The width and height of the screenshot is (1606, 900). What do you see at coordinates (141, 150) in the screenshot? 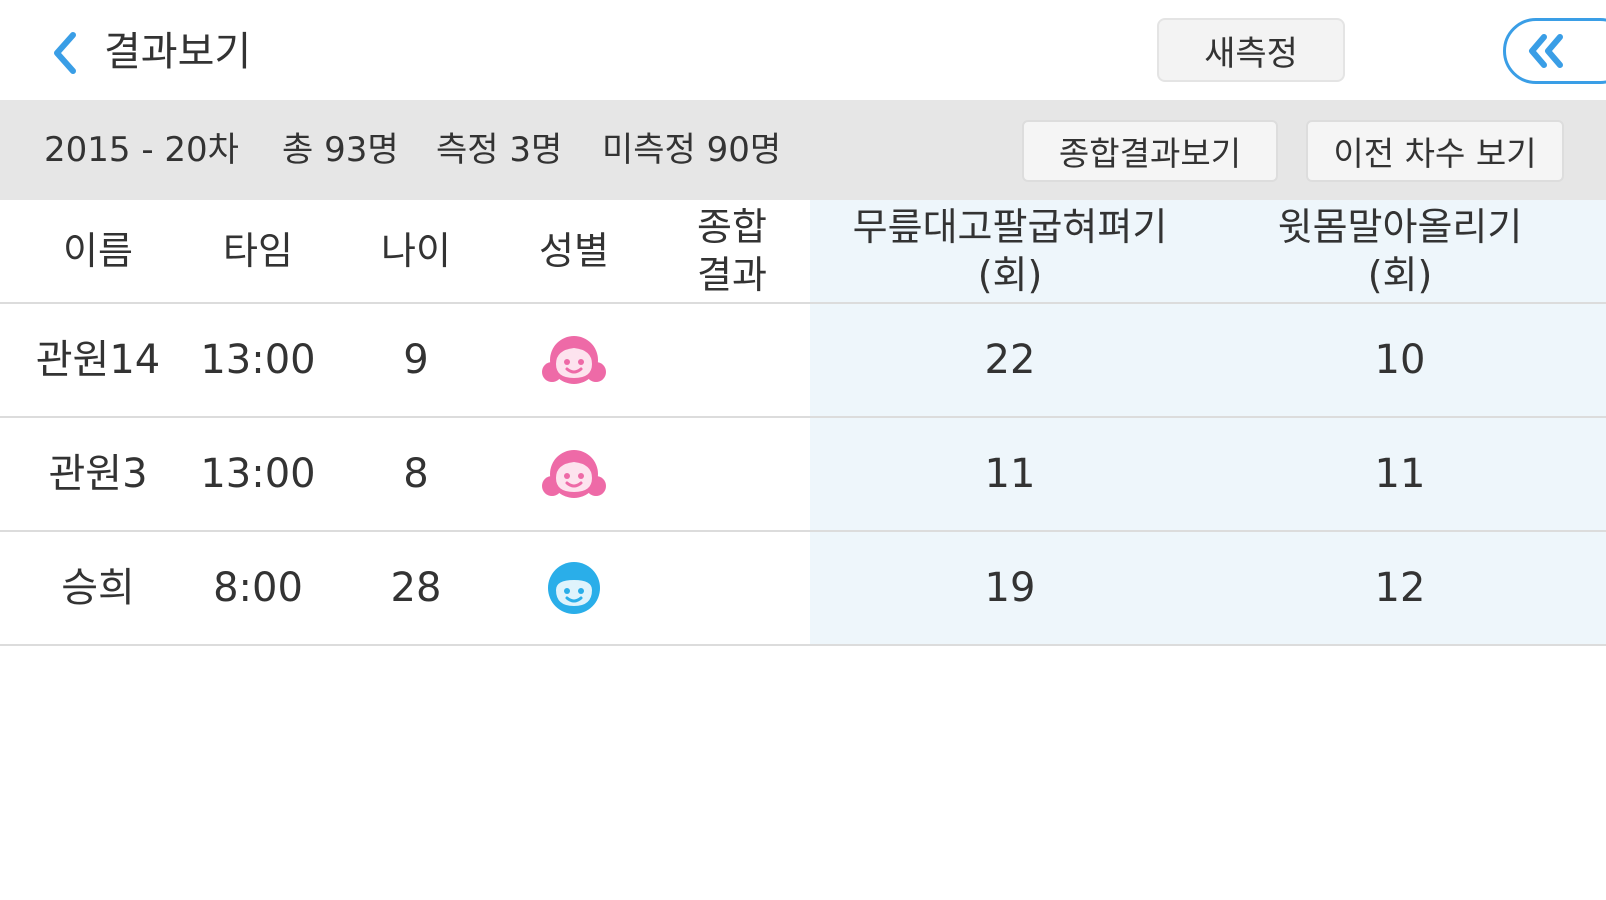
I see `round-label: 2015 - 20차` at bounding box center [141, 150].